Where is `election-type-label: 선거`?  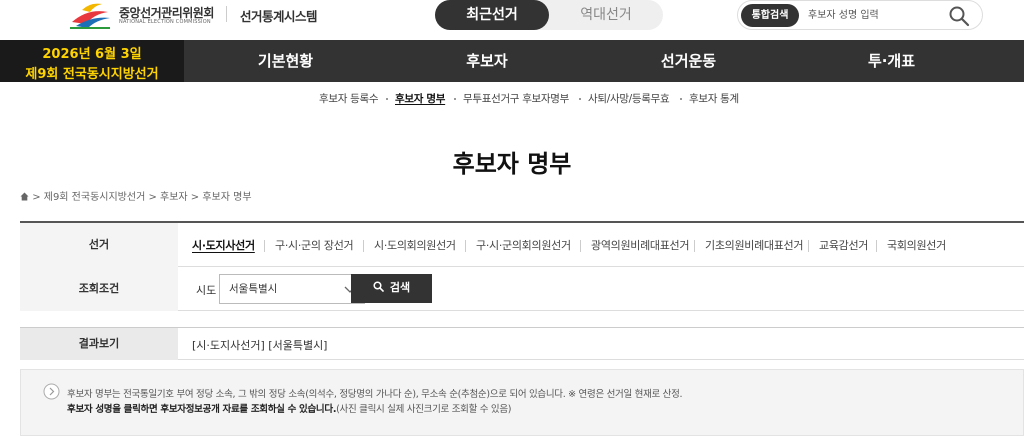 election-type-label: 선거 is located at coordinates (99, 245).